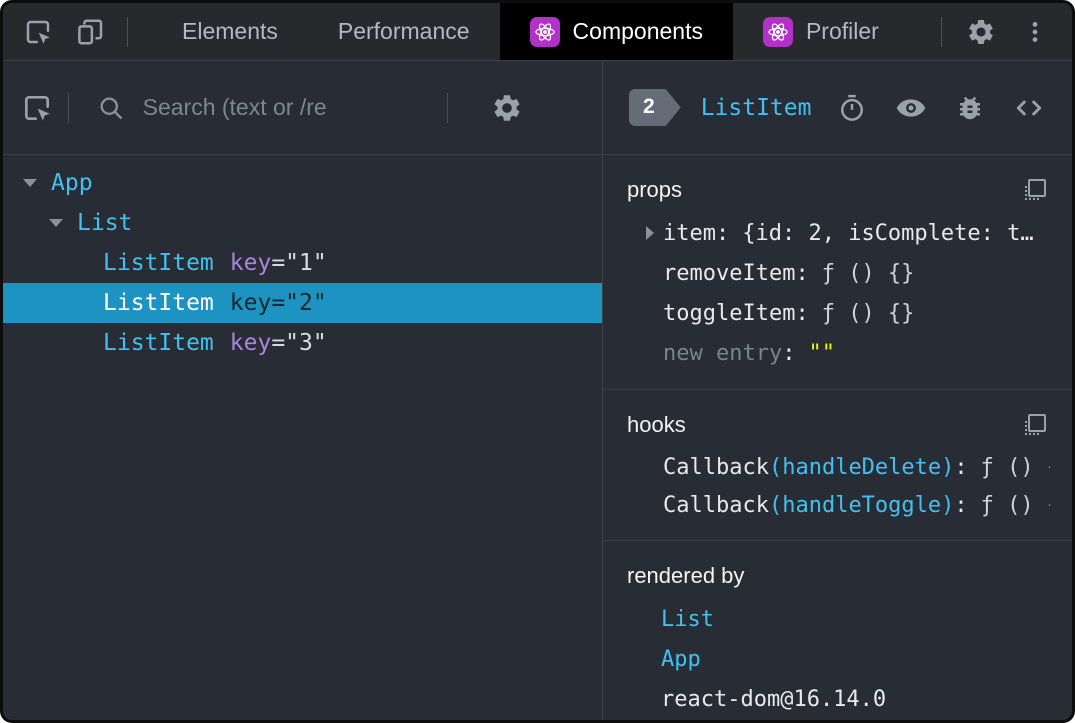 This screenshot has height=723, width=1075. I want to click on tree-settings-button, so click(507, 108).